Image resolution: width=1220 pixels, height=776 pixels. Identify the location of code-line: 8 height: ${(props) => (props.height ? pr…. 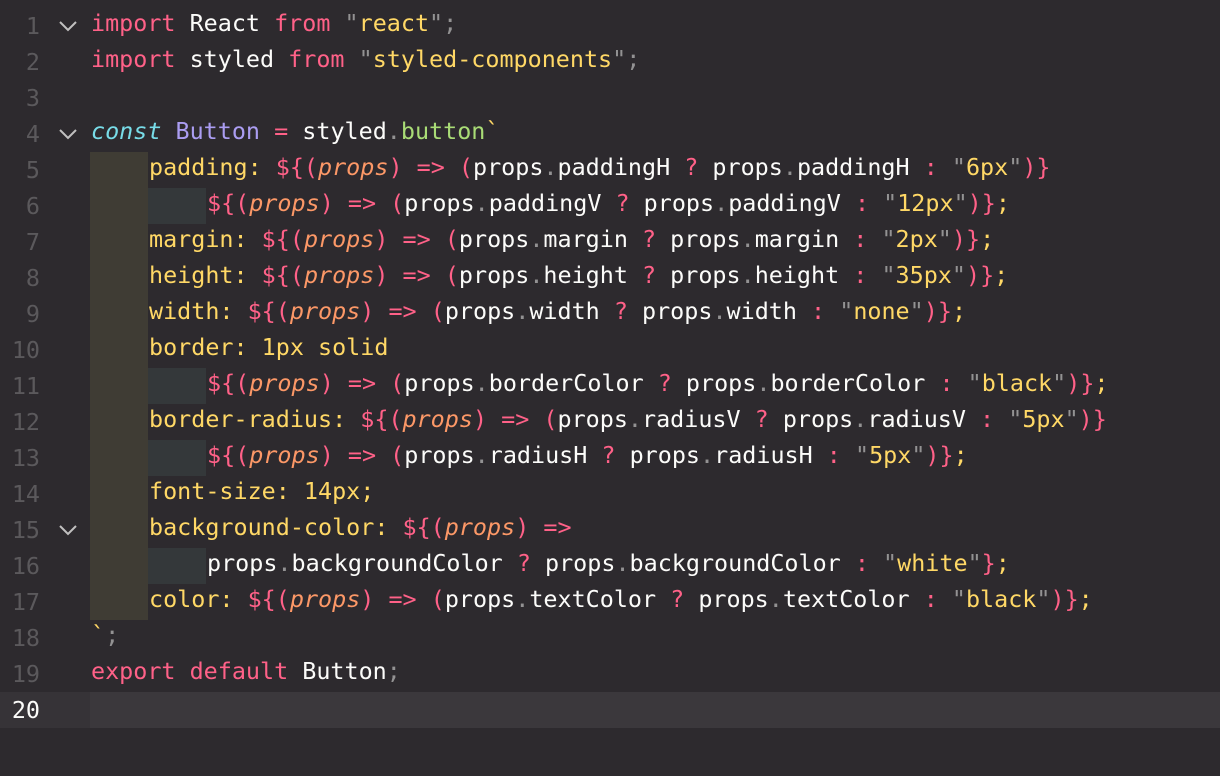
(610, 278).